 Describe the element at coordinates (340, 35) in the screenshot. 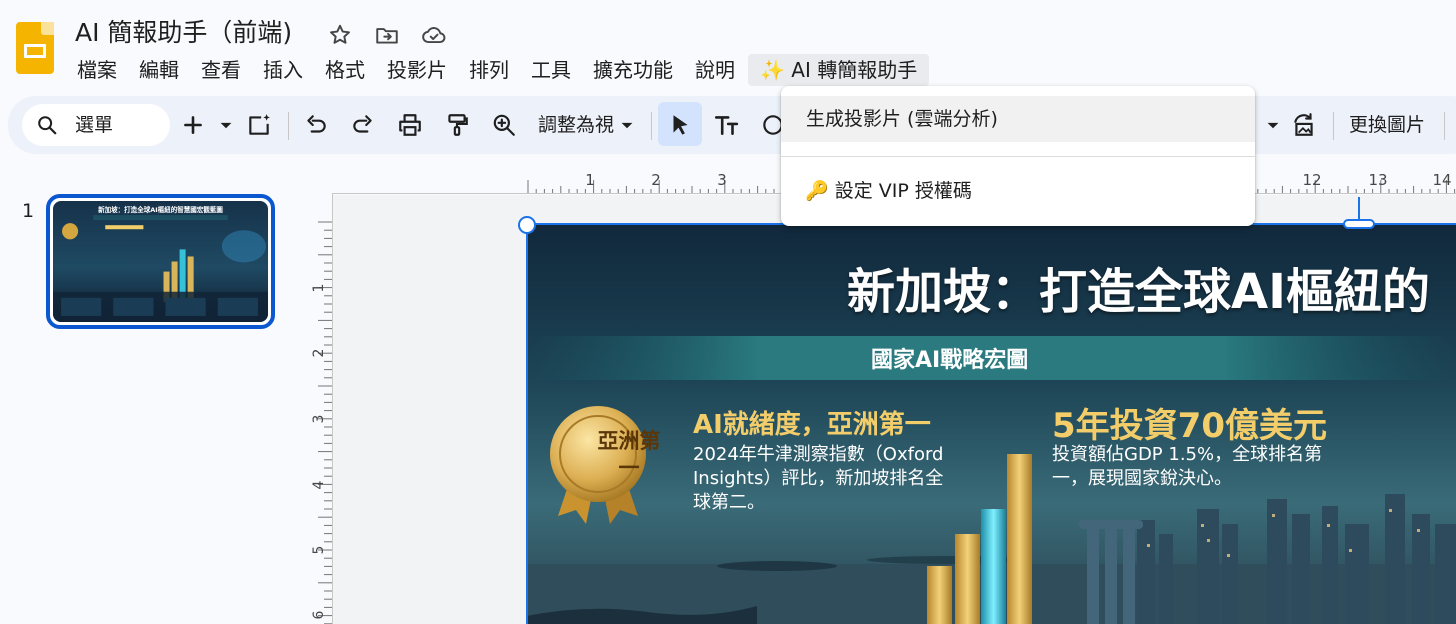

I see `star-icon` at that location.